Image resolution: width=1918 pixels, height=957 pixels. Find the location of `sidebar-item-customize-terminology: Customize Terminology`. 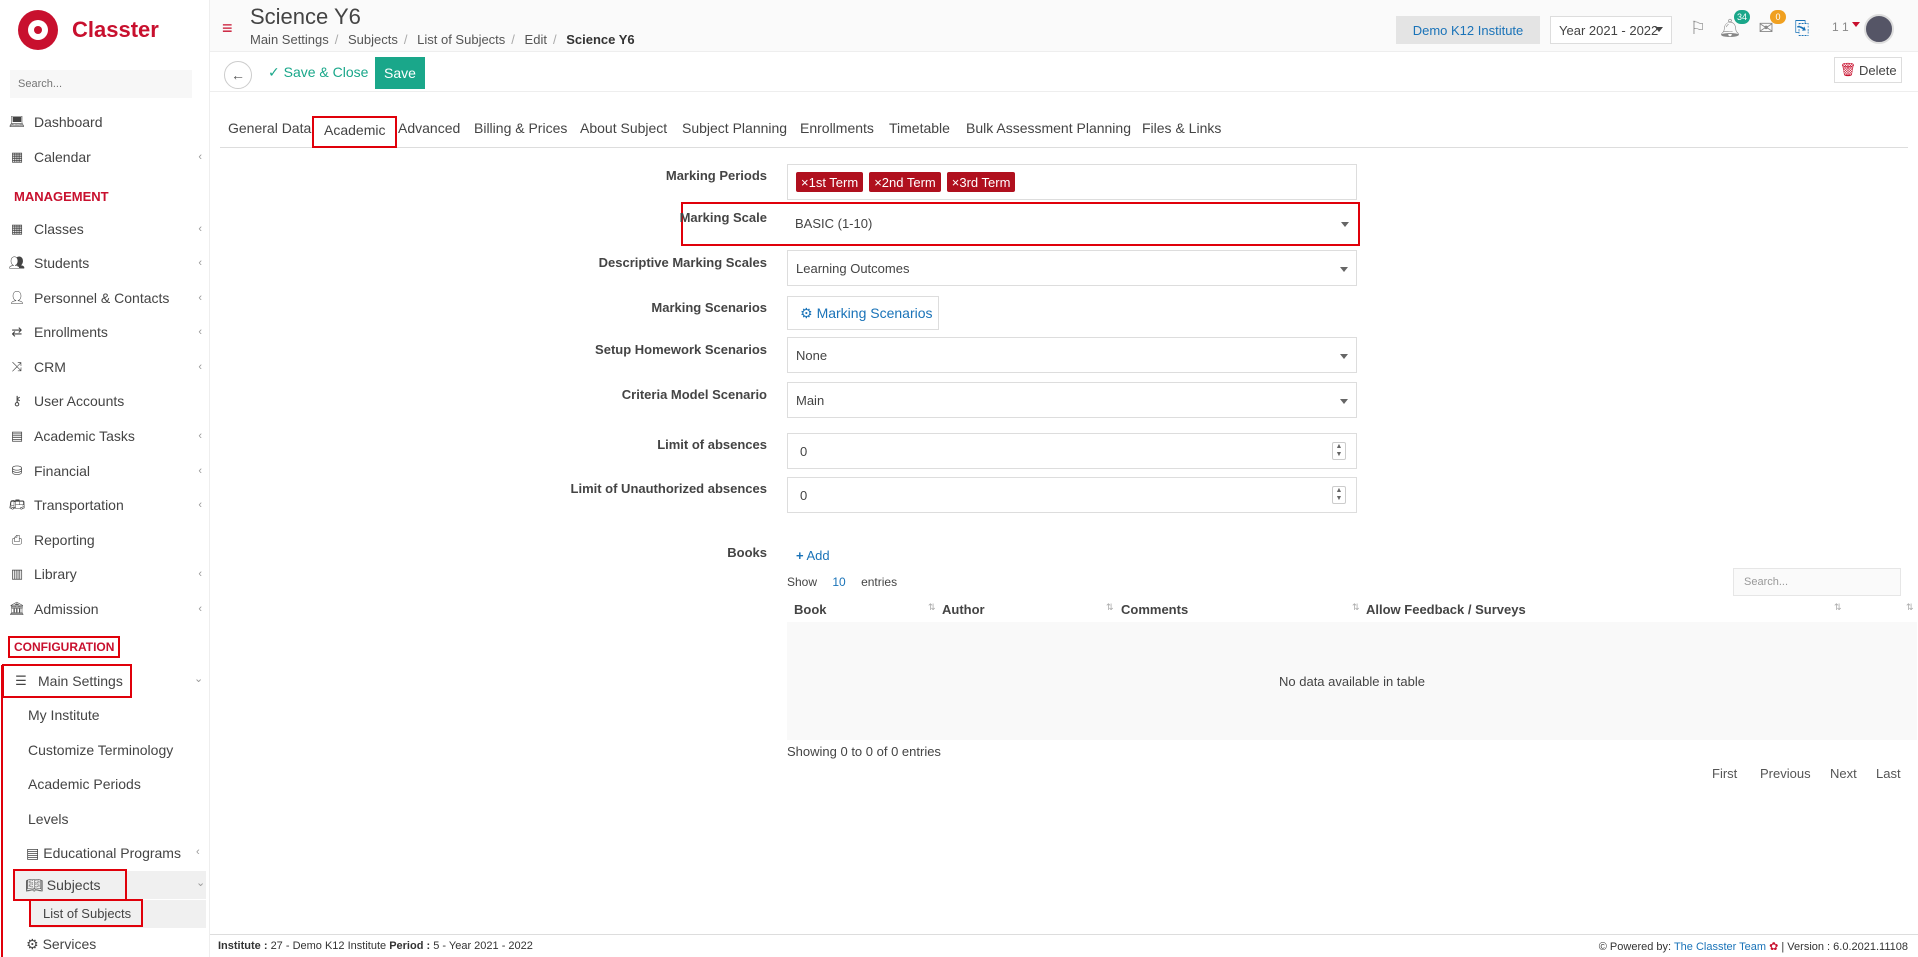

sidebar-item-customize-terminology: Customize Terminology is located at coordinates (100, 750).